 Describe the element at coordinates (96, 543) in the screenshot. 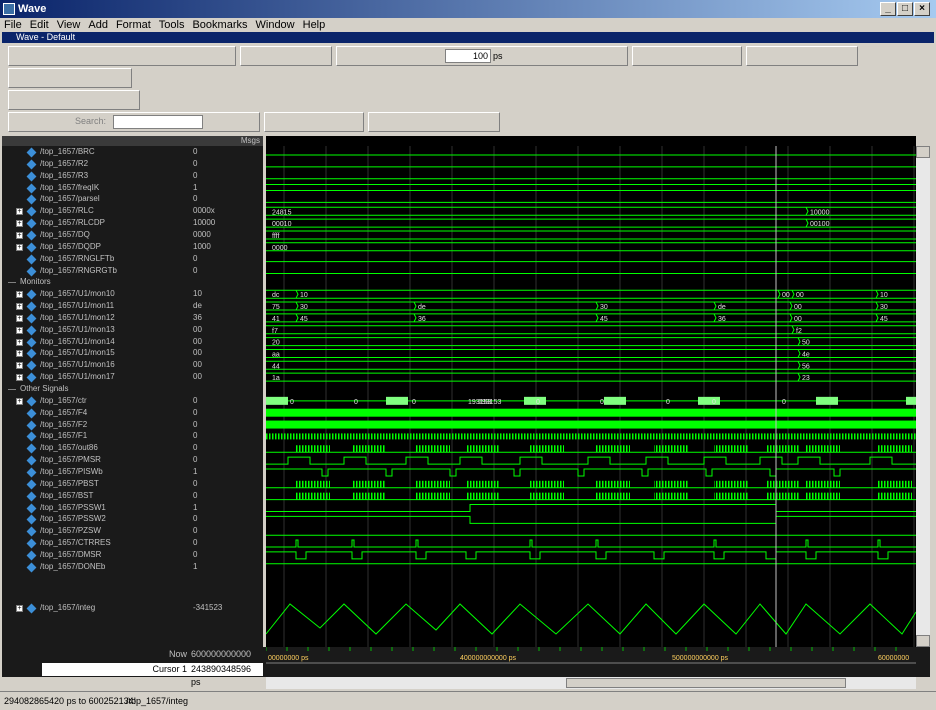

I see `signal-row: /top_1657/CTRRES` at that location.